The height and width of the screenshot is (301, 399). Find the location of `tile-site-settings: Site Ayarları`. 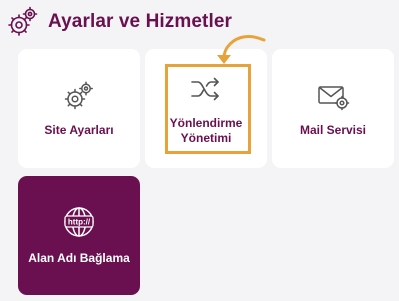

tile-site-settings: Site Ayarları is located at coordinates (79, 108).